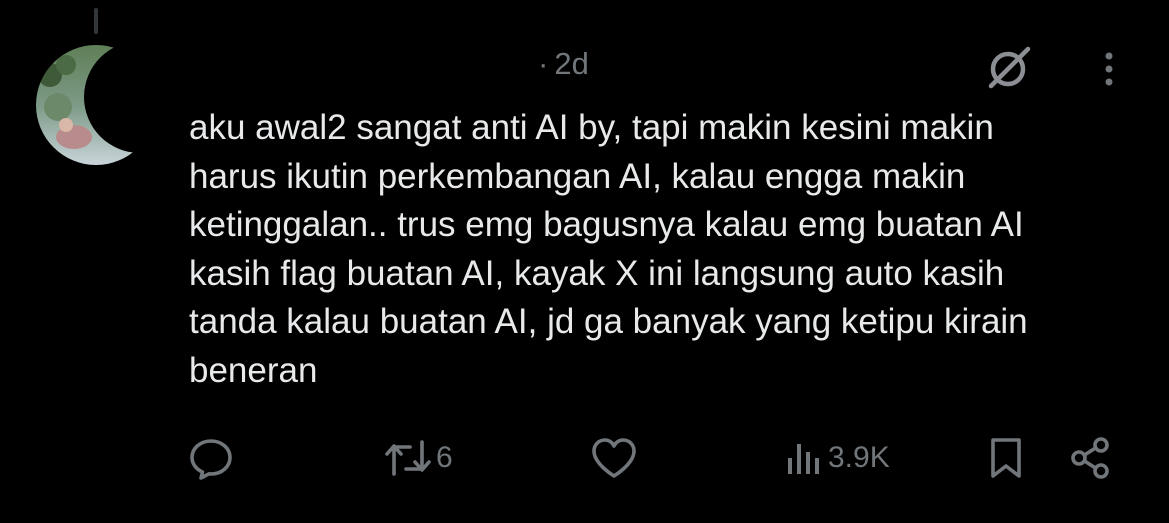 The width and height of the screenshot is (1169, 523). Describe the element at coordinates (96, 105) in the screenshot. I see `avatar` at that location.